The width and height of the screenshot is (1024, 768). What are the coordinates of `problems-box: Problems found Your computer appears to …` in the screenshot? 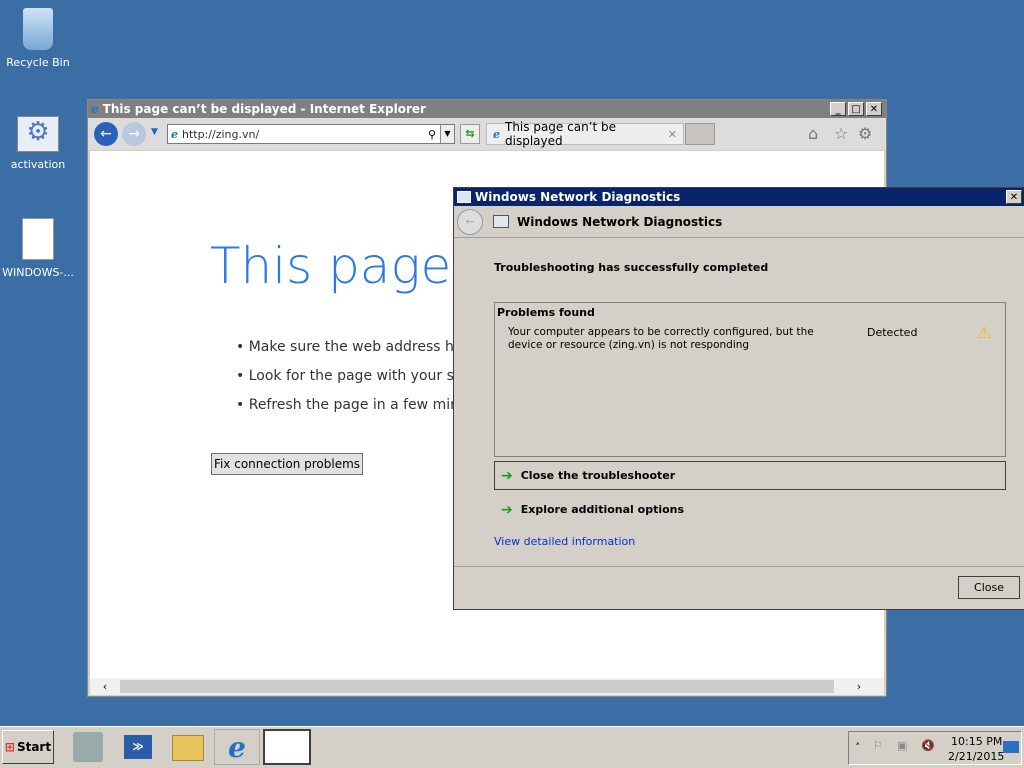 It's located at (750, 379).